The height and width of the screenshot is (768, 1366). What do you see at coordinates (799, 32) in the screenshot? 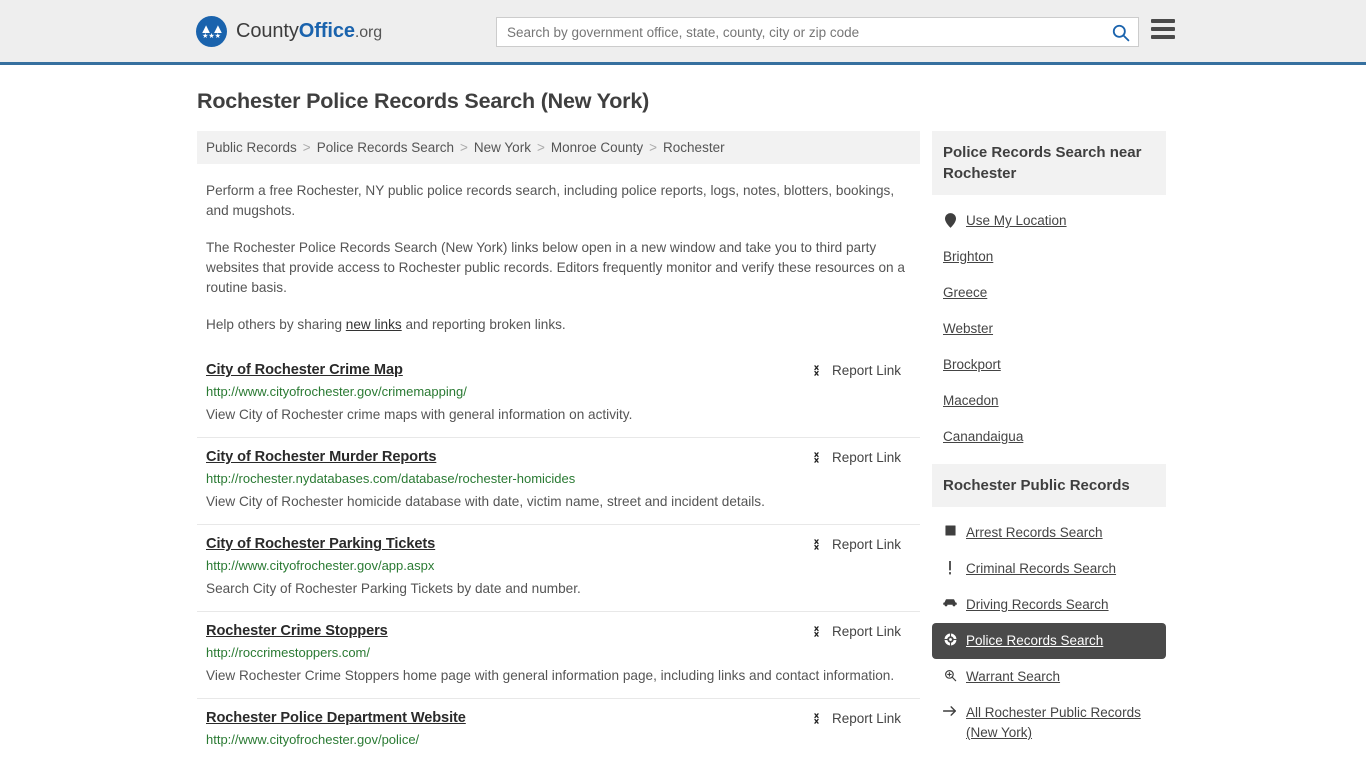
I see `search-input` at bounding box center [799, 32].